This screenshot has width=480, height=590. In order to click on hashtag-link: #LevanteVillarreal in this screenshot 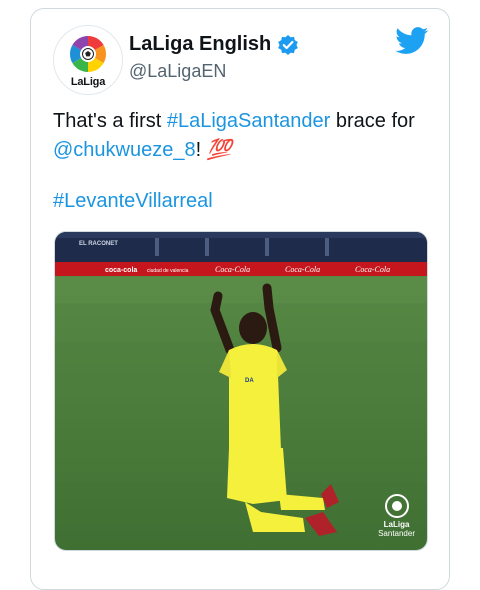, I will do `click(133, 201)`.